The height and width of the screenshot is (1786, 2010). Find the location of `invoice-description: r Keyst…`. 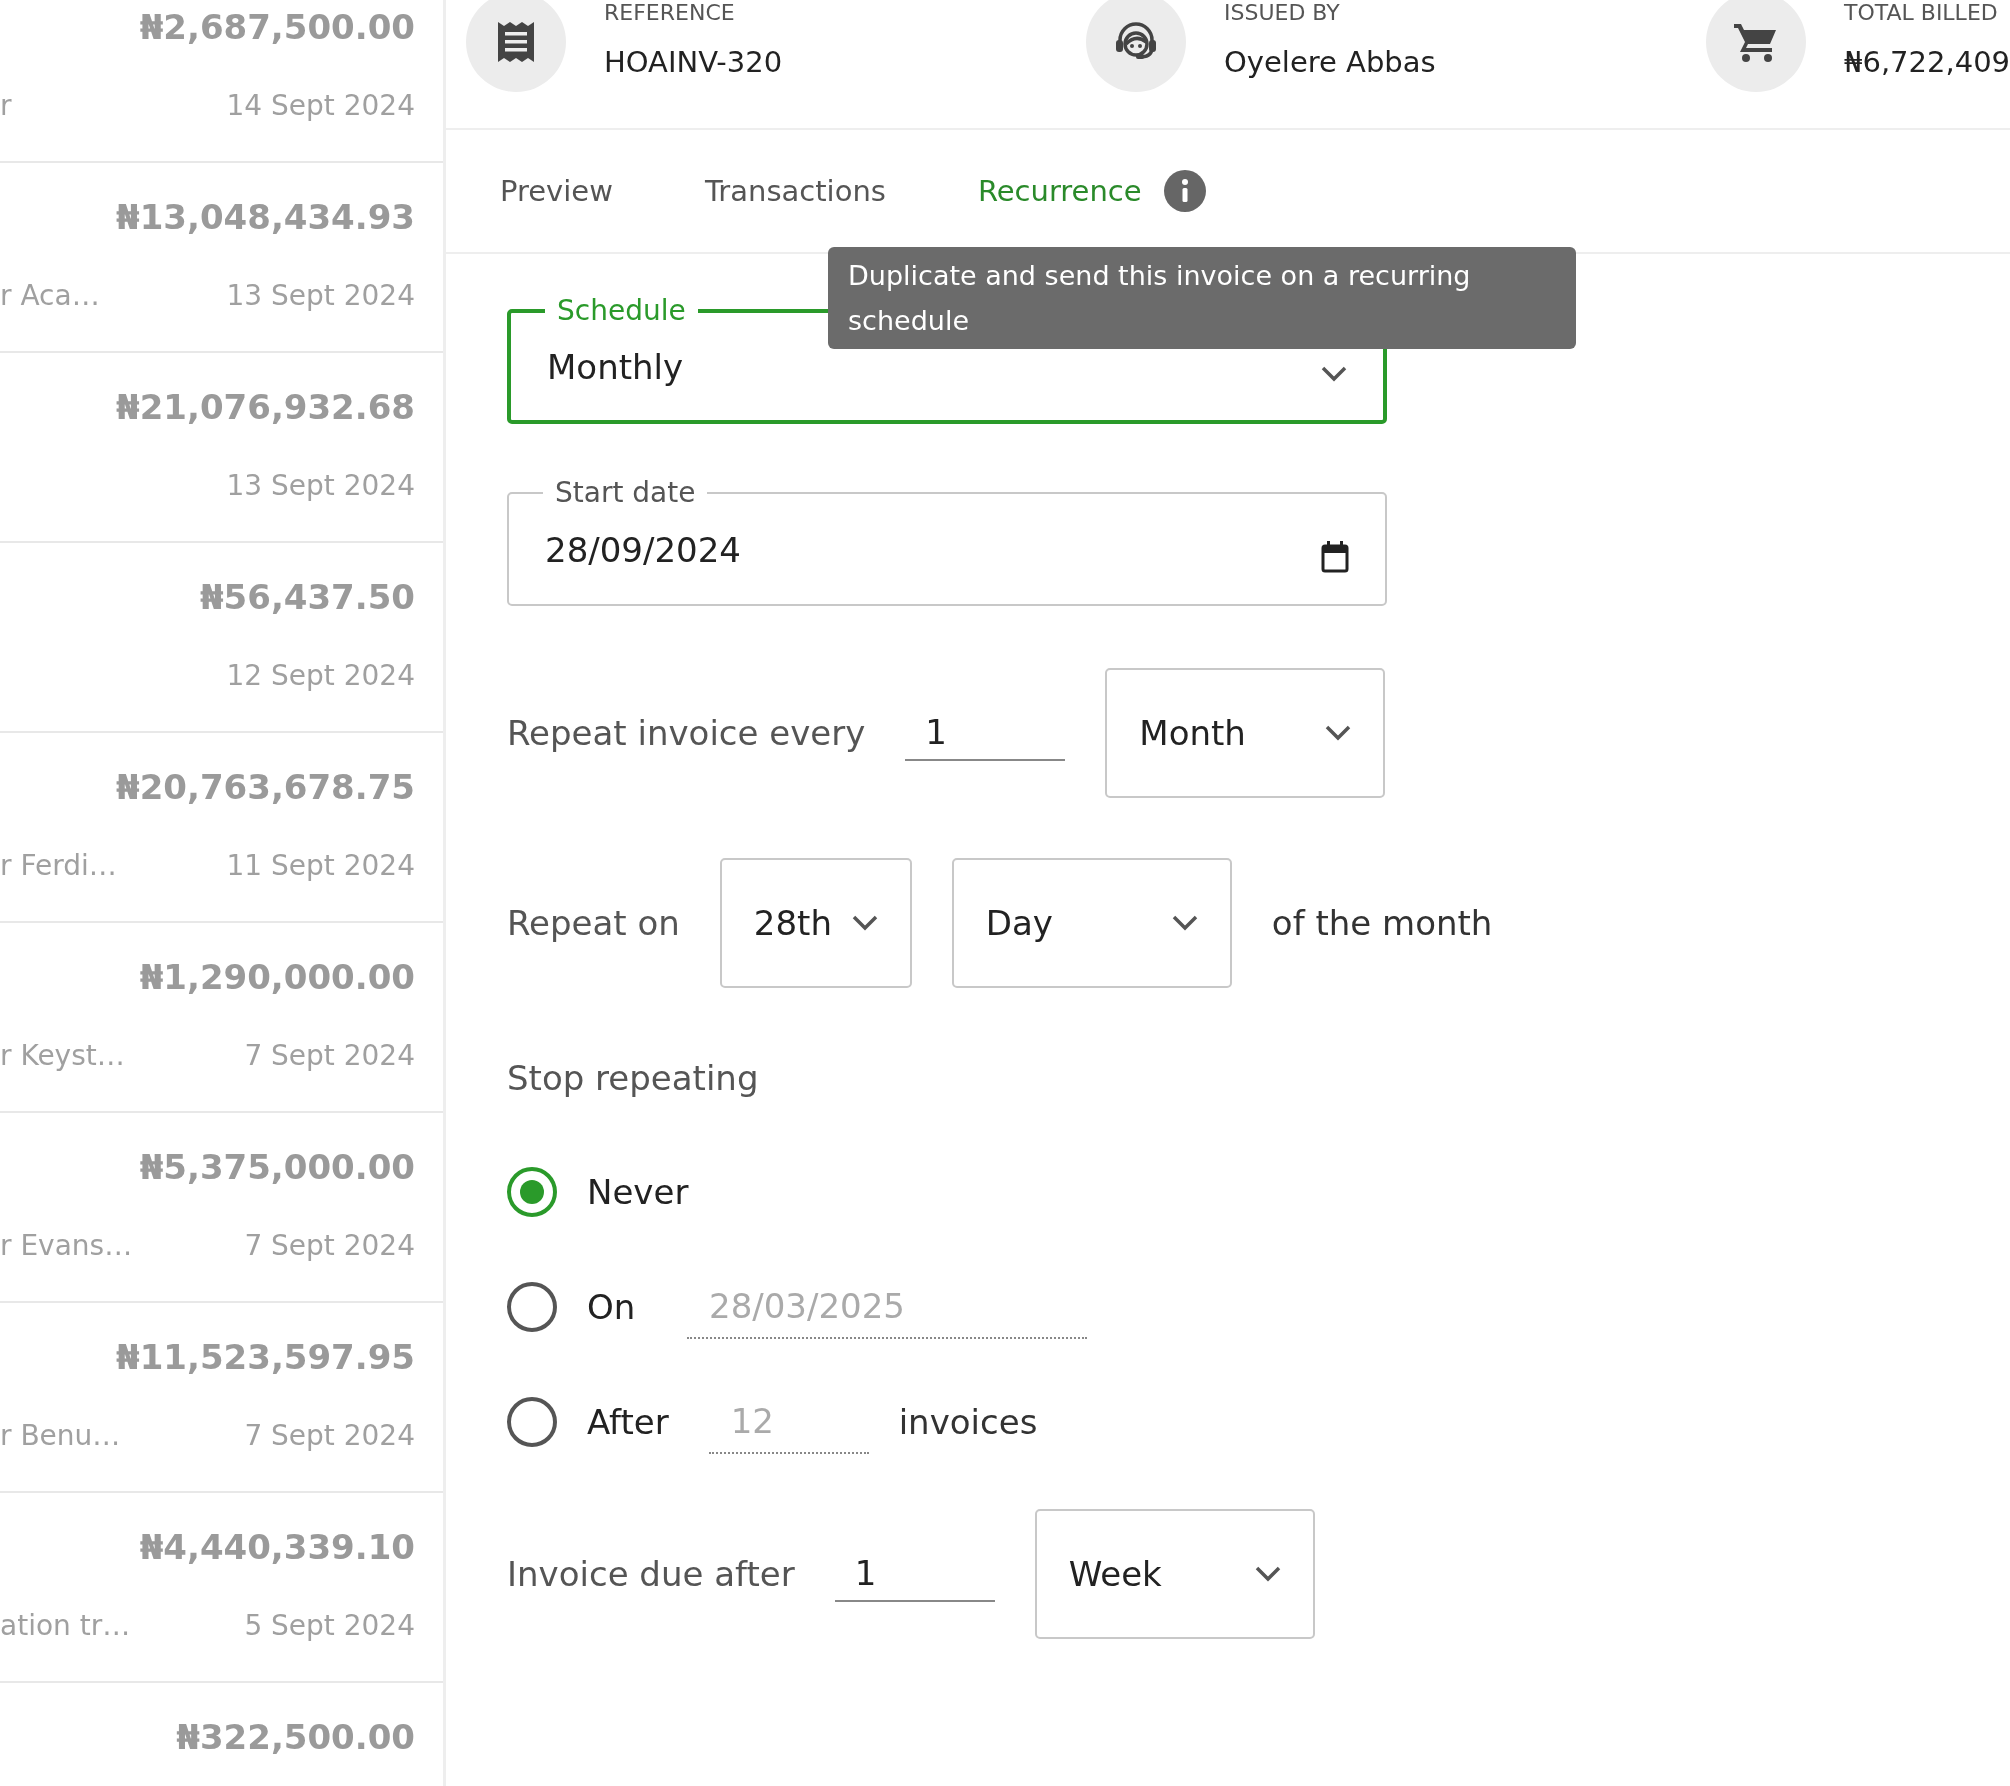

invoice-description: r Keyst… is located at coordinates (62, 1056).